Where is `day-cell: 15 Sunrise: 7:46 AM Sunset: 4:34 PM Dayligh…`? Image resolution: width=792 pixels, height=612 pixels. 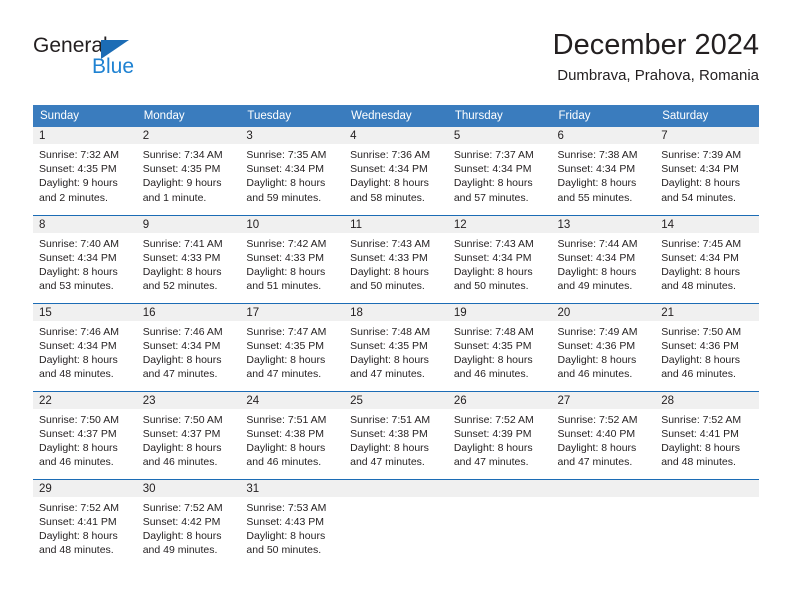
day-cell: 15 Sunrise: 7:46 AM Sunset: 4:34 PM Dayligh… is located at coordinates (85, 346).